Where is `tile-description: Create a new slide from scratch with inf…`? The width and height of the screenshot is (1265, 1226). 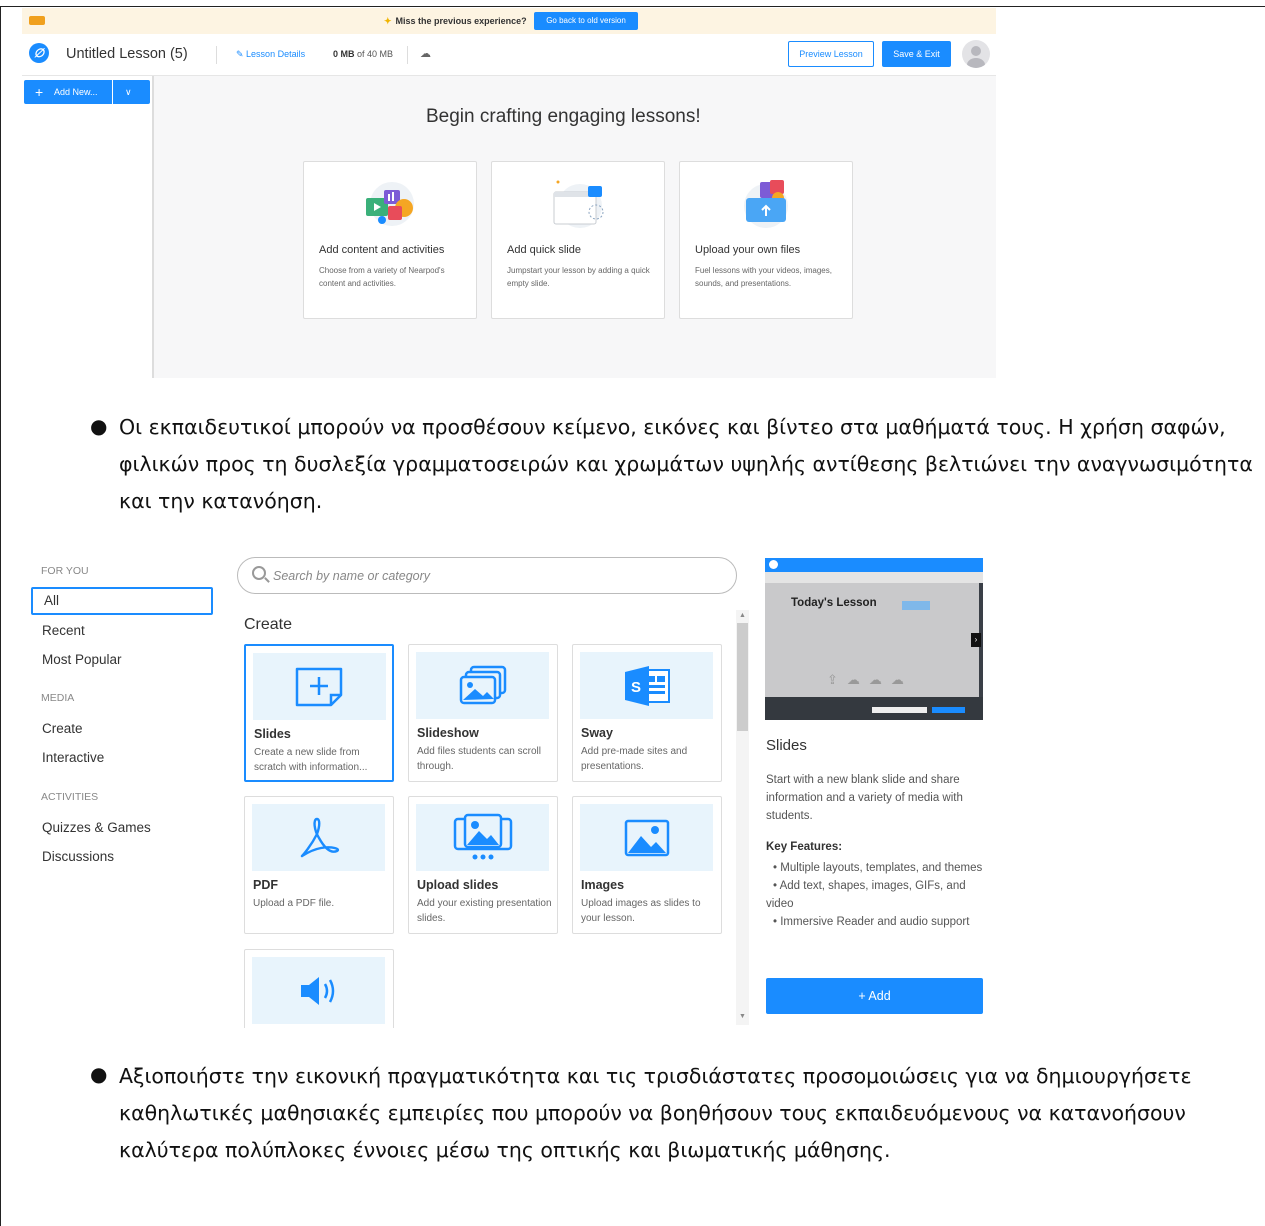 tile-description: Create a new slide from scratch with inf… is located at coordinates (311, 760).